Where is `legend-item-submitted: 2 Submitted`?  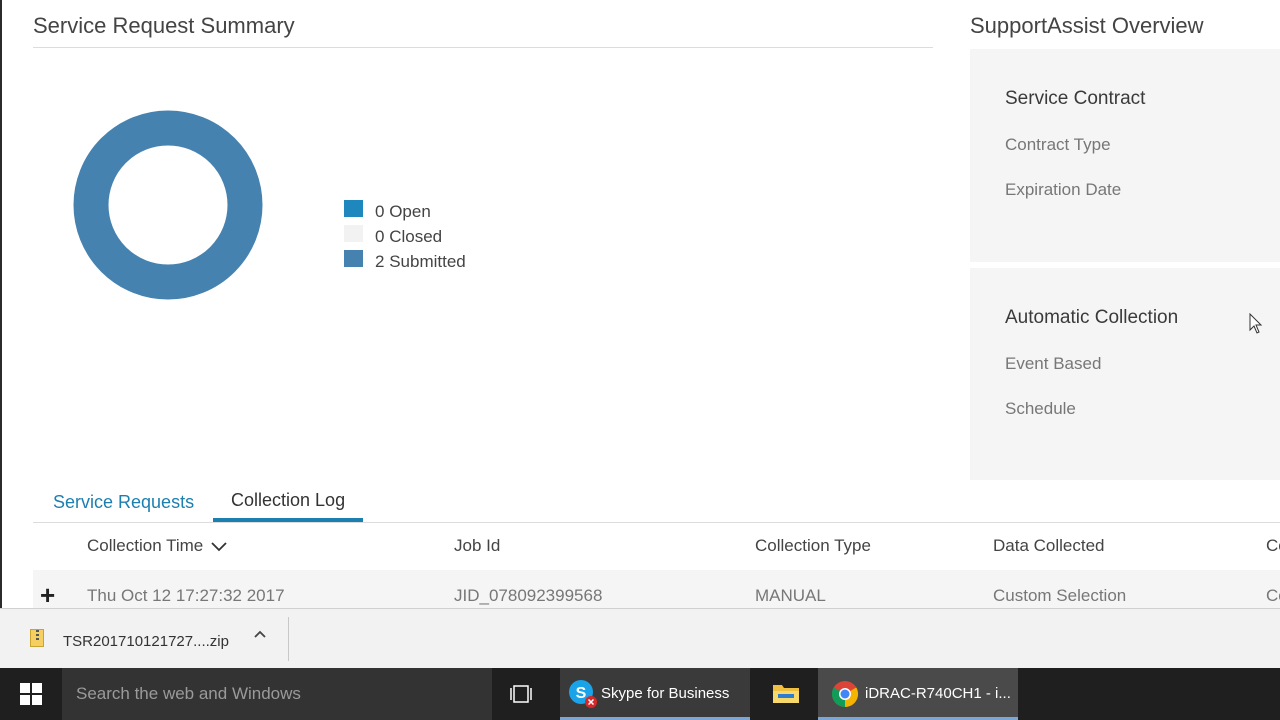 legend-item-submitted: 2 Submitted is located at coordinates (405, 261).